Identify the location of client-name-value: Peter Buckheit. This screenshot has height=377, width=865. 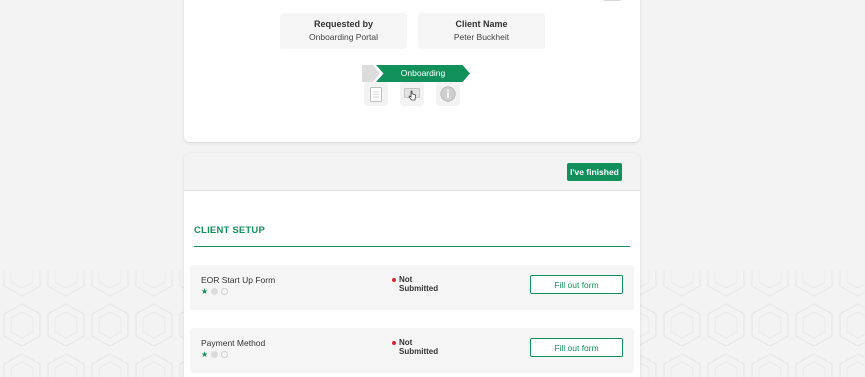
(481, 37).